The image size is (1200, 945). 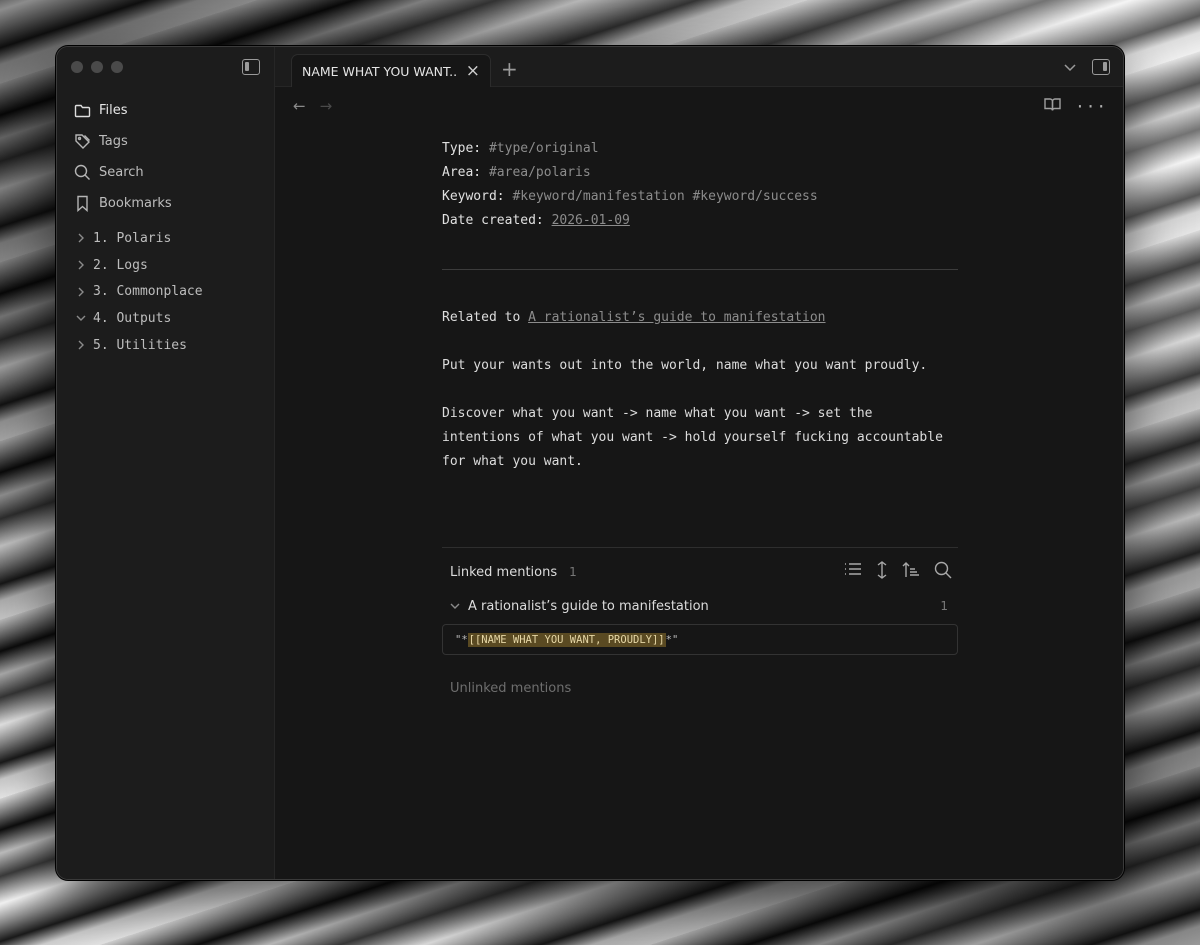 I want to click on close-icon: ×, so click(x=473, y=71).